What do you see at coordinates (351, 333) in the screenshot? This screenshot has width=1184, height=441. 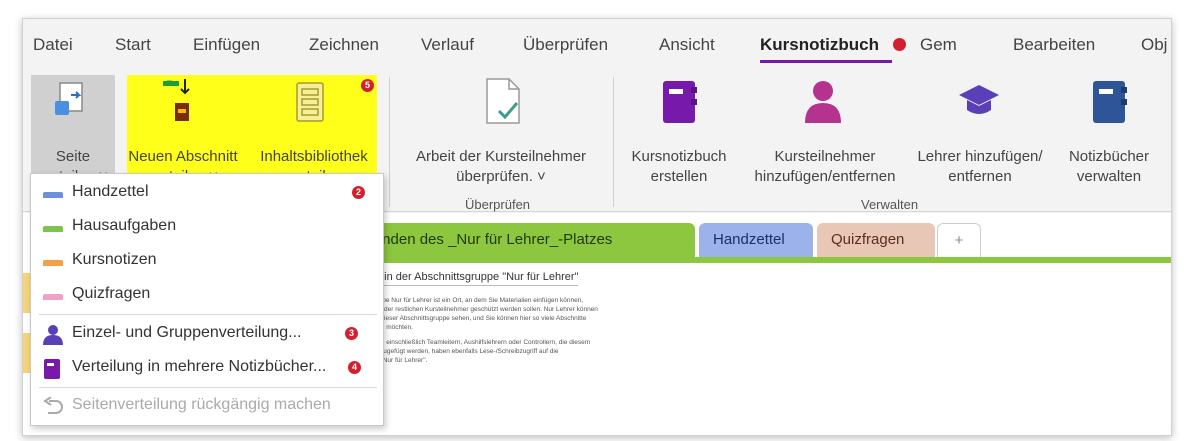 I see `badge-3: 3` at bounding box center [351, 333].